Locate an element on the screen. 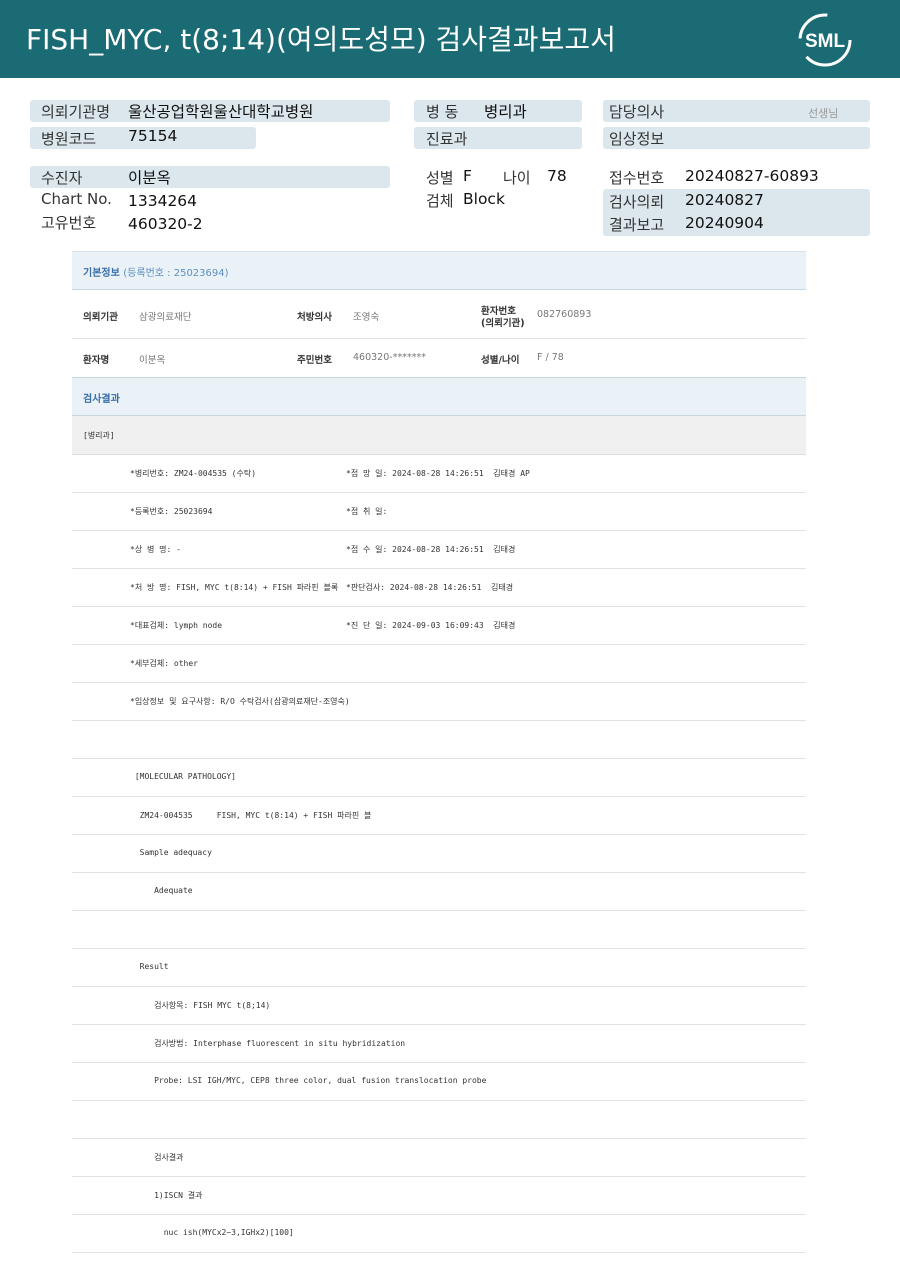 The height and width of the screenshot is (1271, 900). specimen-value: Block is located at coordinates (484, 199).